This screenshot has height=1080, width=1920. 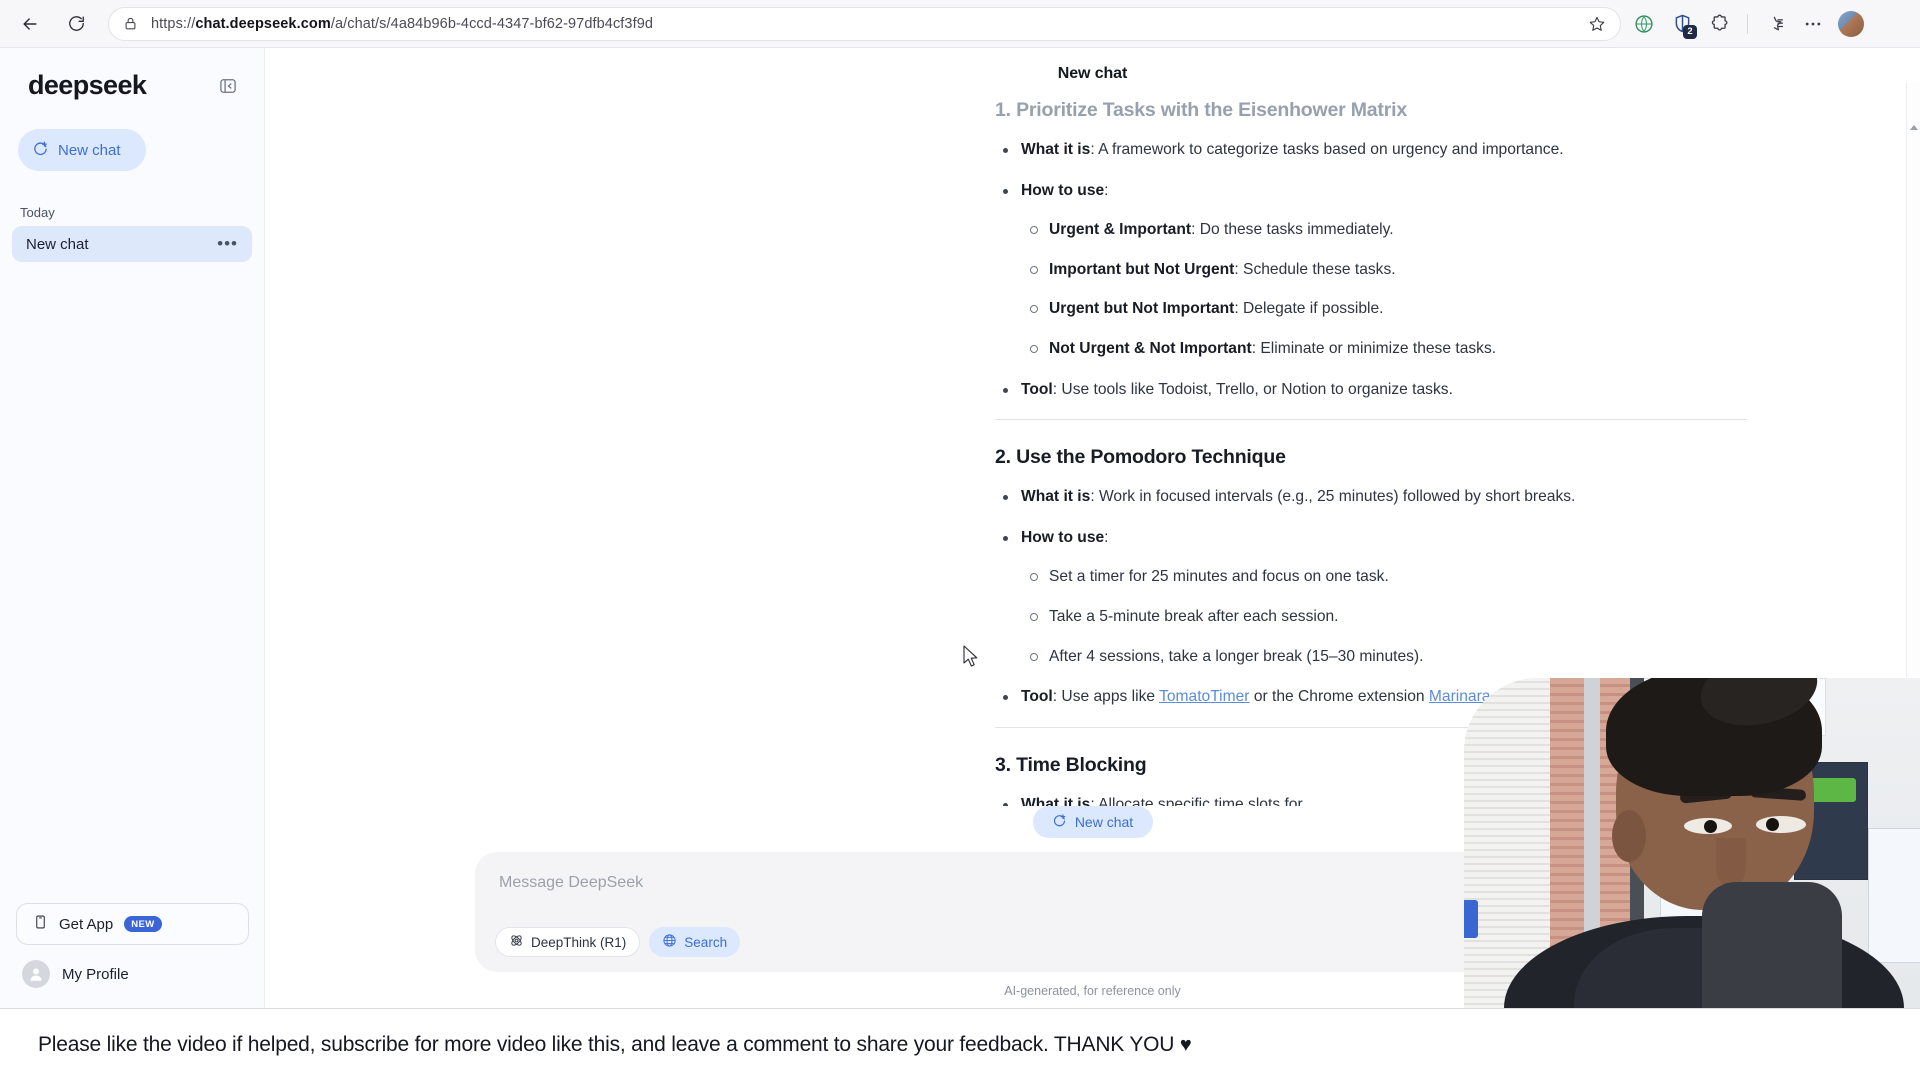 I want to click on profile-avatar-icon, so click(x=1851, y=24).